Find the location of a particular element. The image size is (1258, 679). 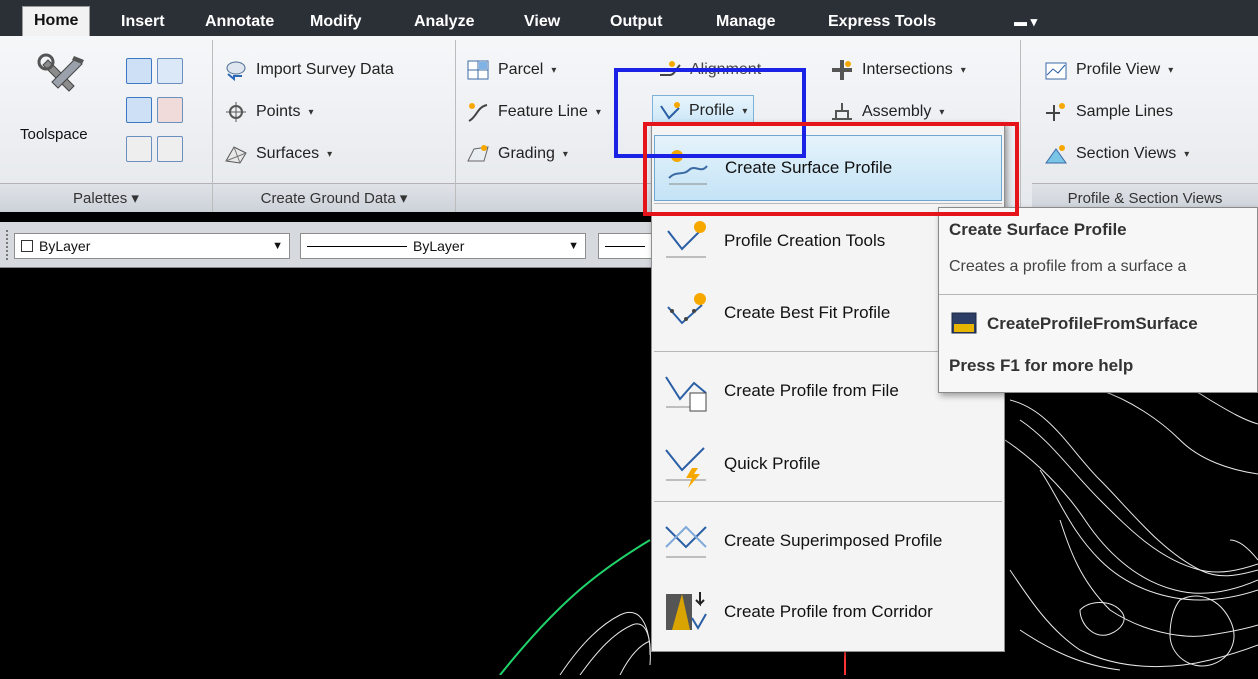

grading-icon is located at coordinates (478, 154).